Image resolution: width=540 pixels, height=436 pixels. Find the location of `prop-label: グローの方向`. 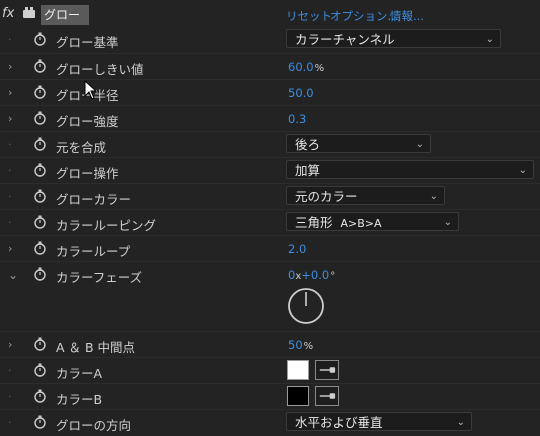

prop-label: グローの方向 is located at coordinates (94, 425).